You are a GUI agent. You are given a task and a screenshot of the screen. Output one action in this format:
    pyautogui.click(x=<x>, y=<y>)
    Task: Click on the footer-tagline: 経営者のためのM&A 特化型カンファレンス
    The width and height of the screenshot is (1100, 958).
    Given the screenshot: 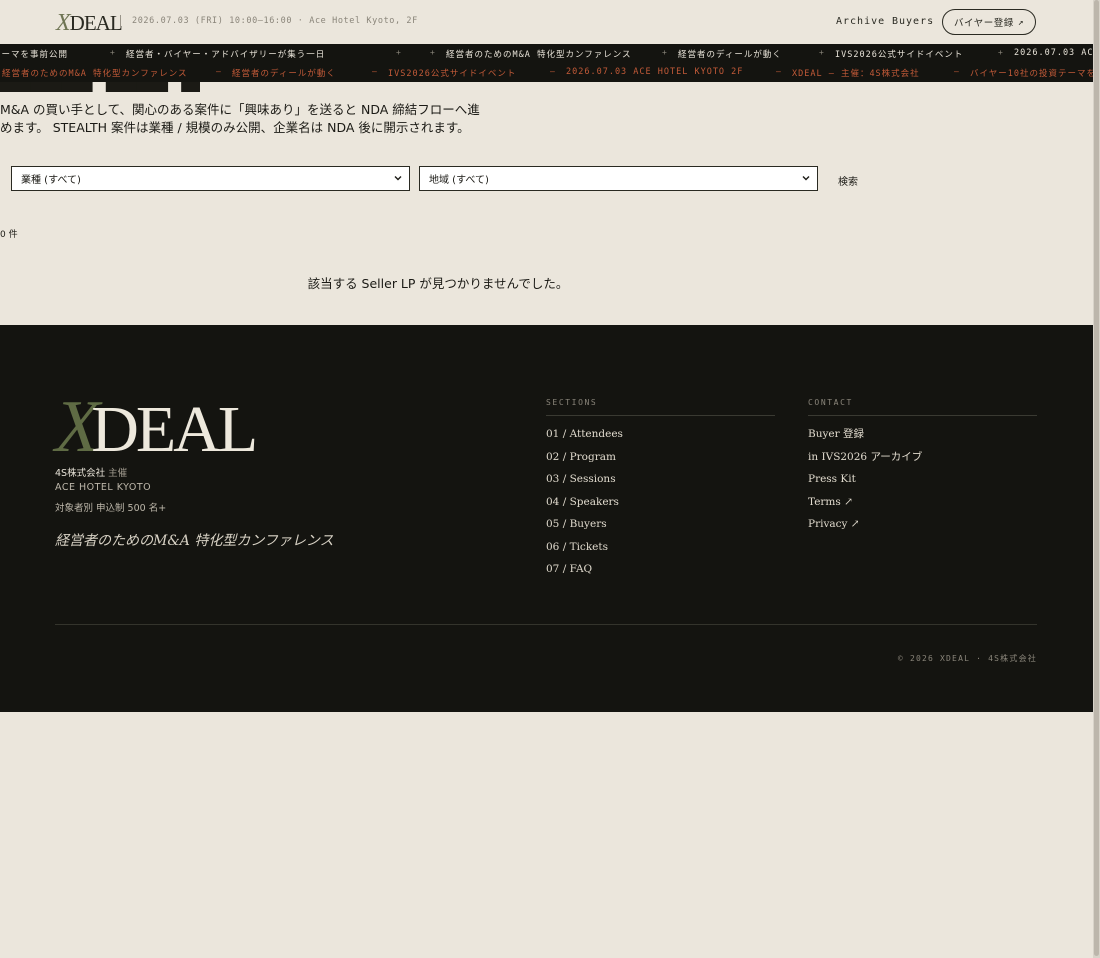 What is the action you would take?
    pyautogui.click(x=194, y=541)
    